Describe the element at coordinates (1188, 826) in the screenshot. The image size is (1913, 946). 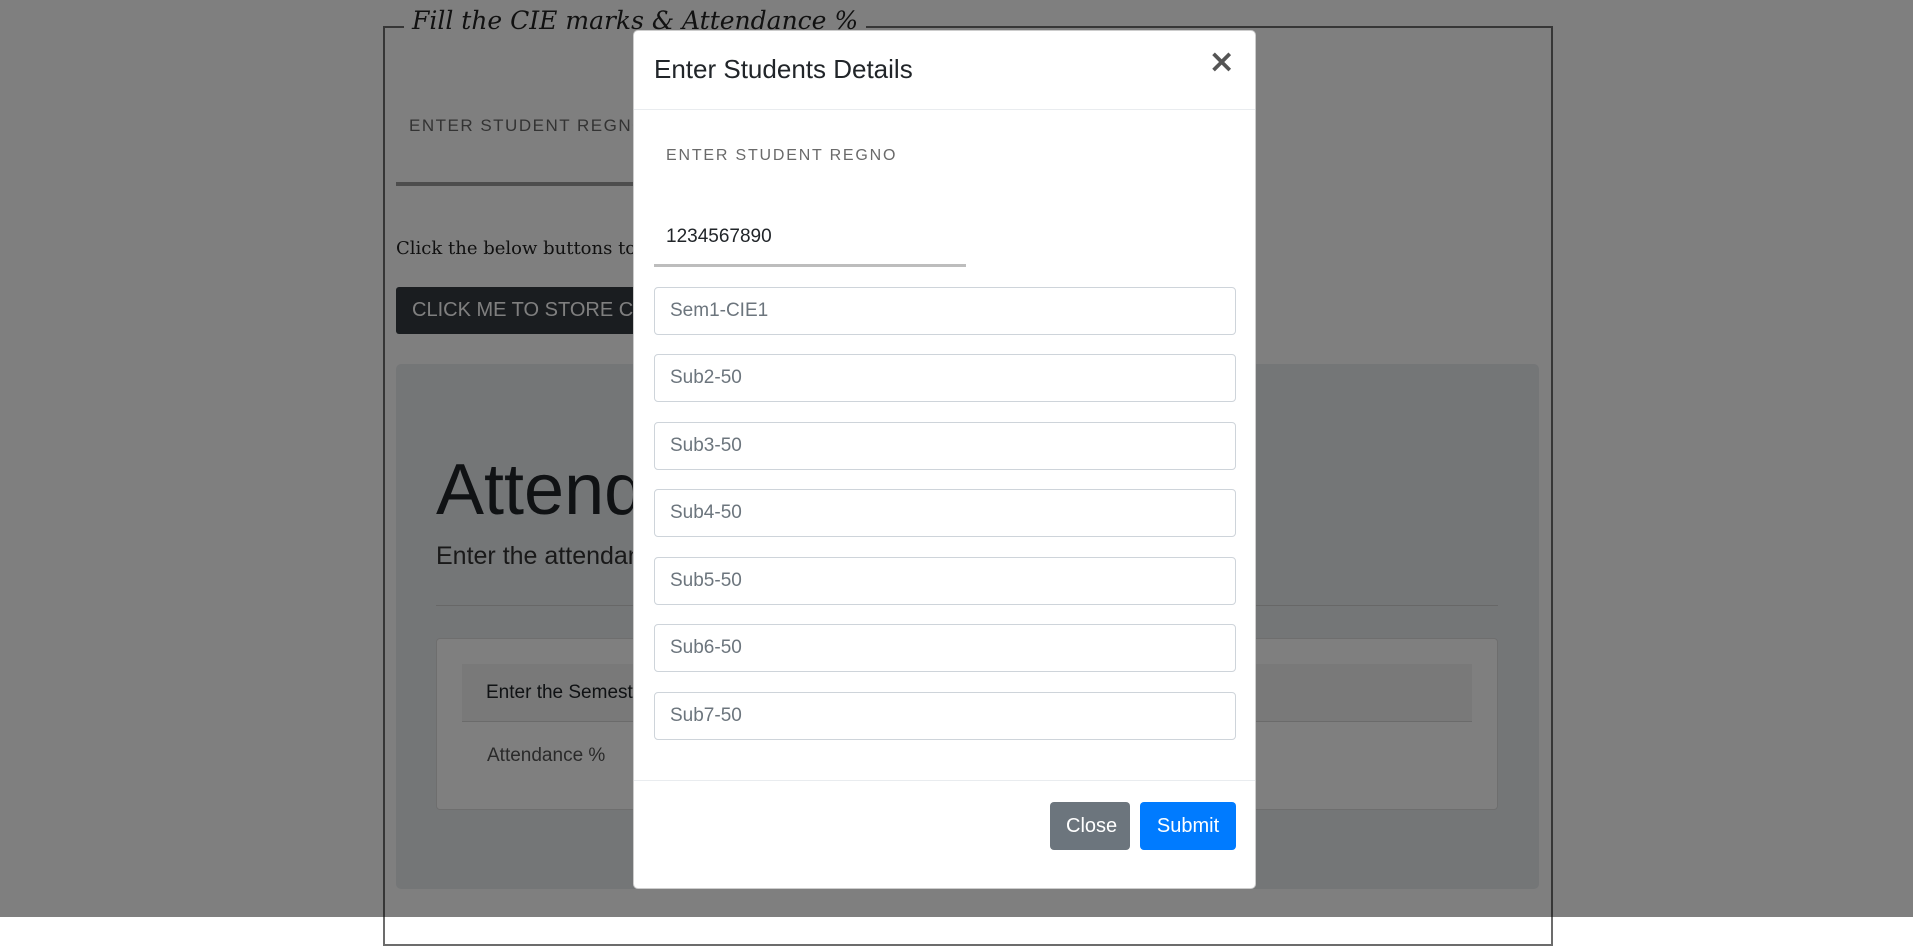
I see `submit-button: Submit` at that location.